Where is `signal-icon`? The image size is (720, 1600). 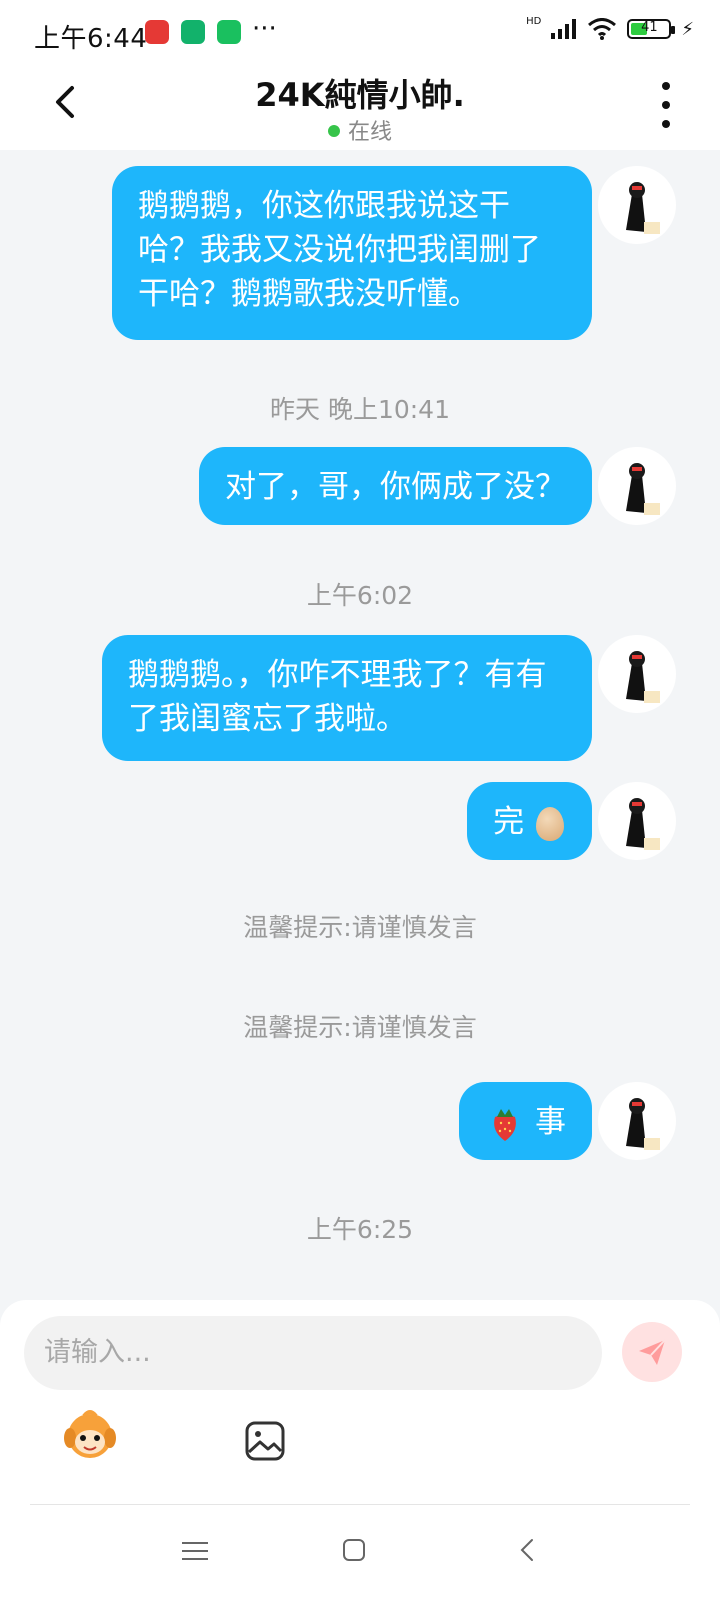 signal-icon is located at coordinates (564, 29).